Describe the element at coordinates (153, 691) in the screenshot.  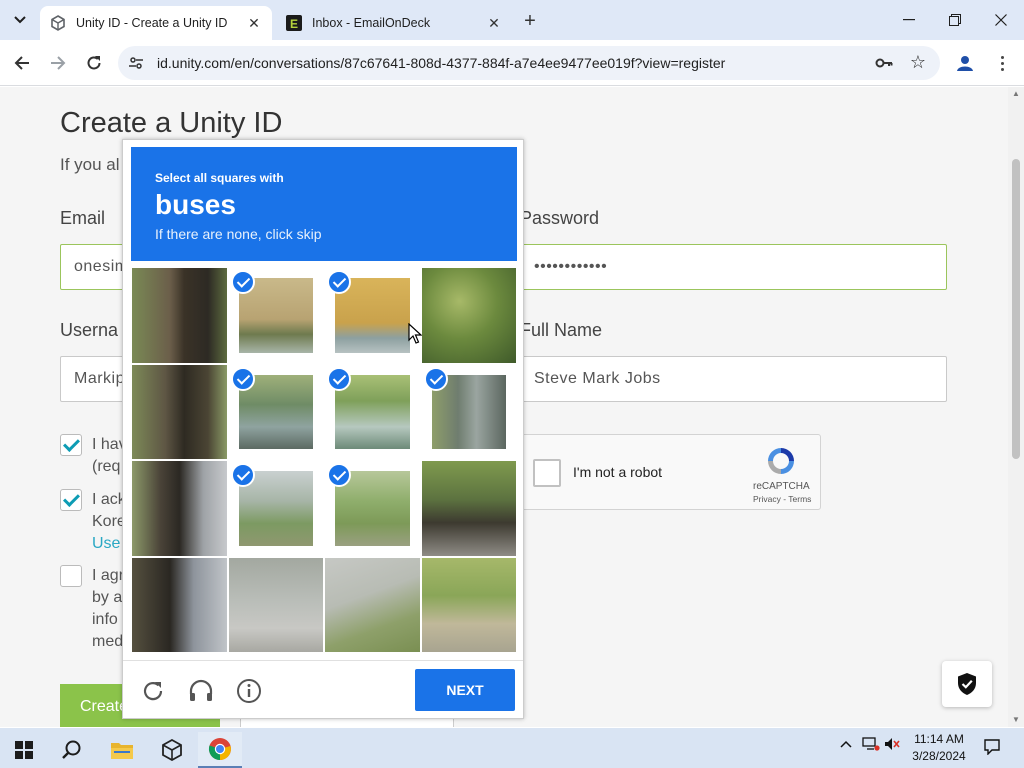
I see `reload-challenge-icon` at that location.